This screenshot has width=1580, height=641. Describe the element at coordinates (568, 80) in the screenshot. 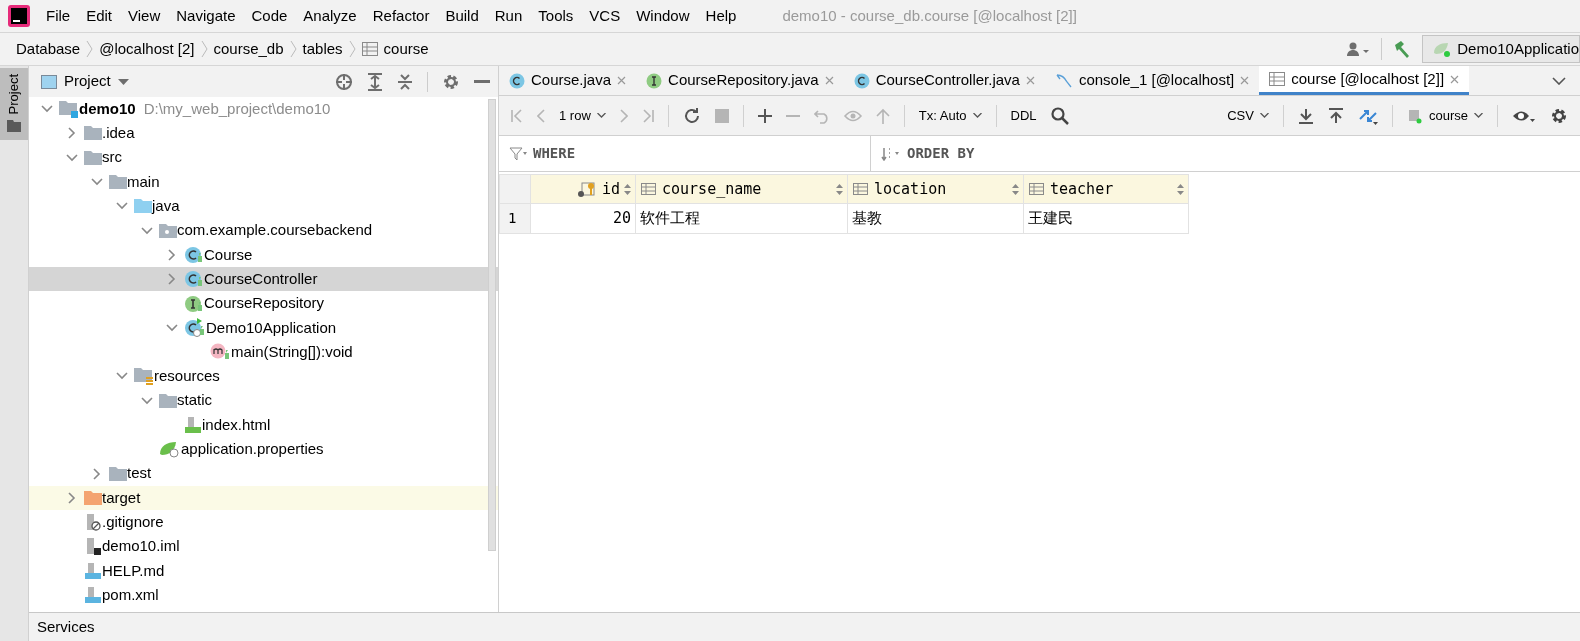

I see `editor-tab: Course.java` at that location.